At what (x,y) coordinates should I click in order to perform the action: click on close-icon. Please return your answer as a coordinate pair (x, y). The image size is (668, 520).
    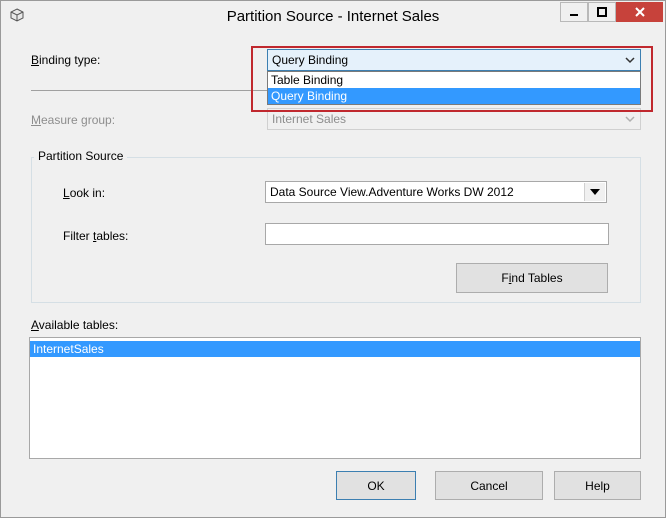
    Looking at the image, I should click on (639, 12).